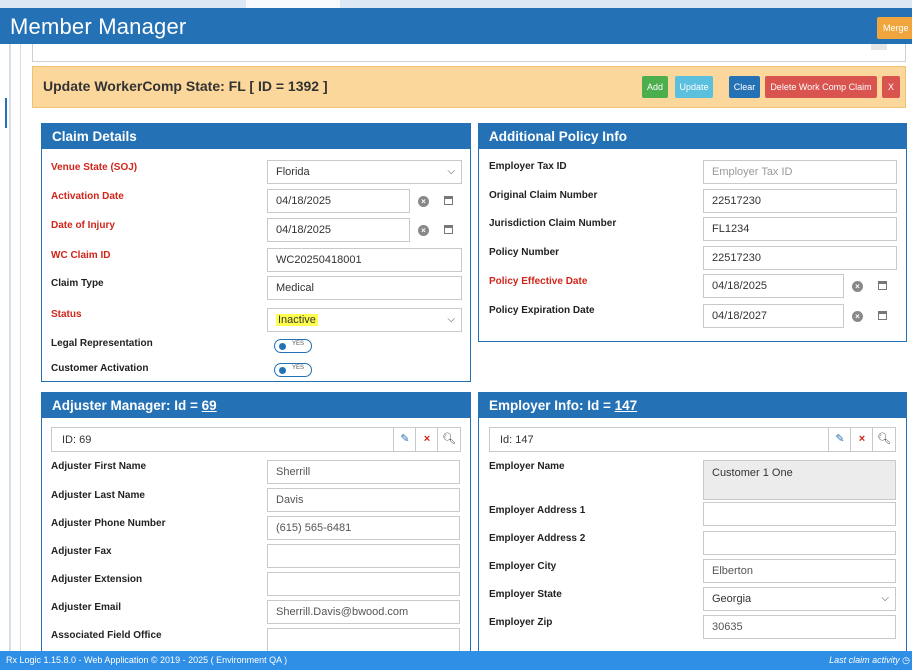 This screenshot has height=670, width=912. I want to click on toggle-knob, so click(282, 346).